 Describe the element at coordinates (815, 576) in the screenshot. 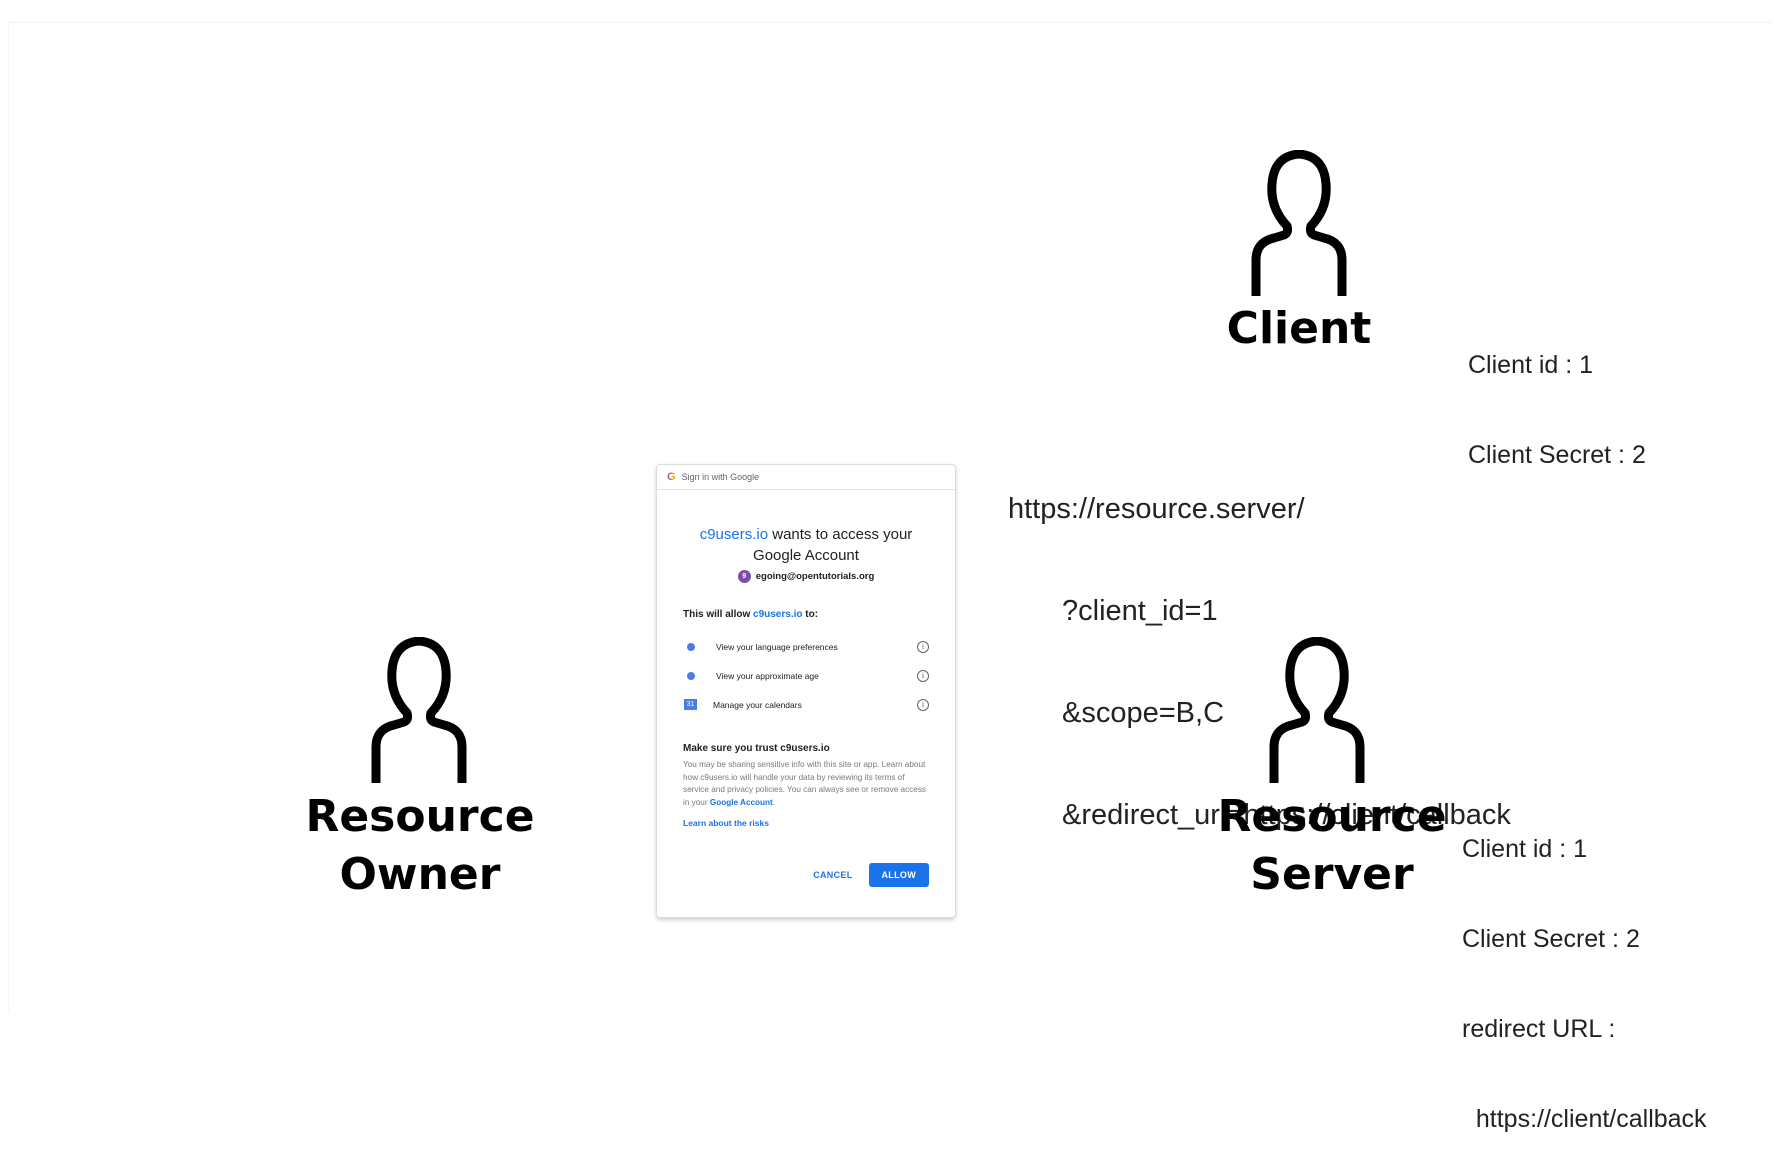

I see `account-email: egoing@opentutorials.org` at that location.